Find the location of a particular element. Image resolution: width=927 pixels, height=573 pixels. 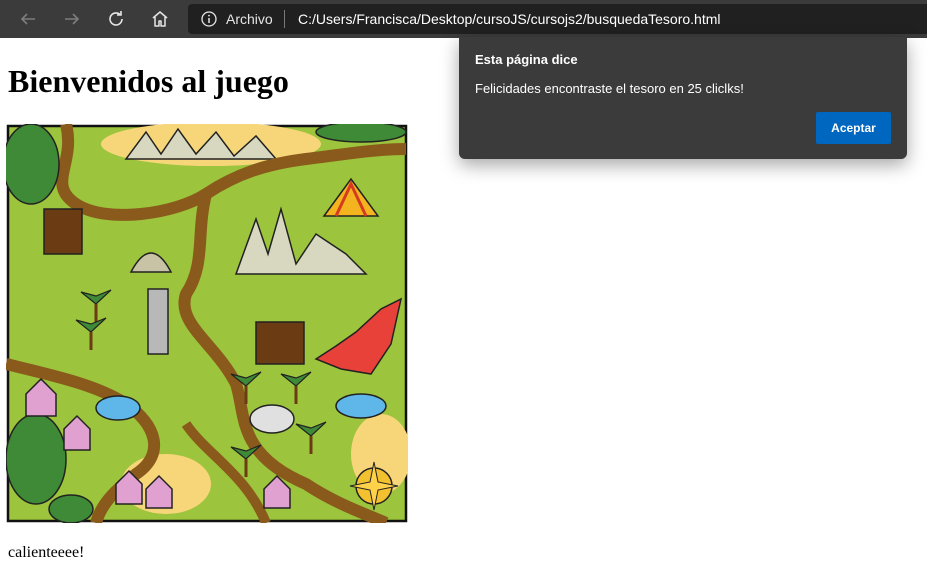

home-icon is located at coordinates (160, 19).